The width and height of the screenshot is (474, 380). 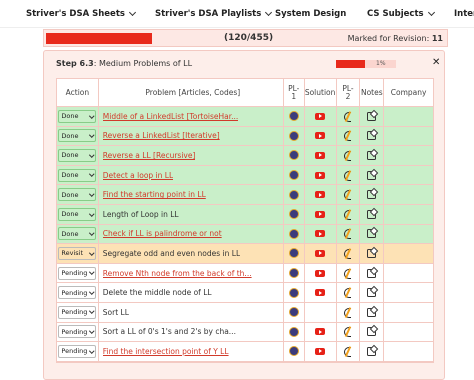 I want to click on pl1-cell, so click(x=294, y=175).